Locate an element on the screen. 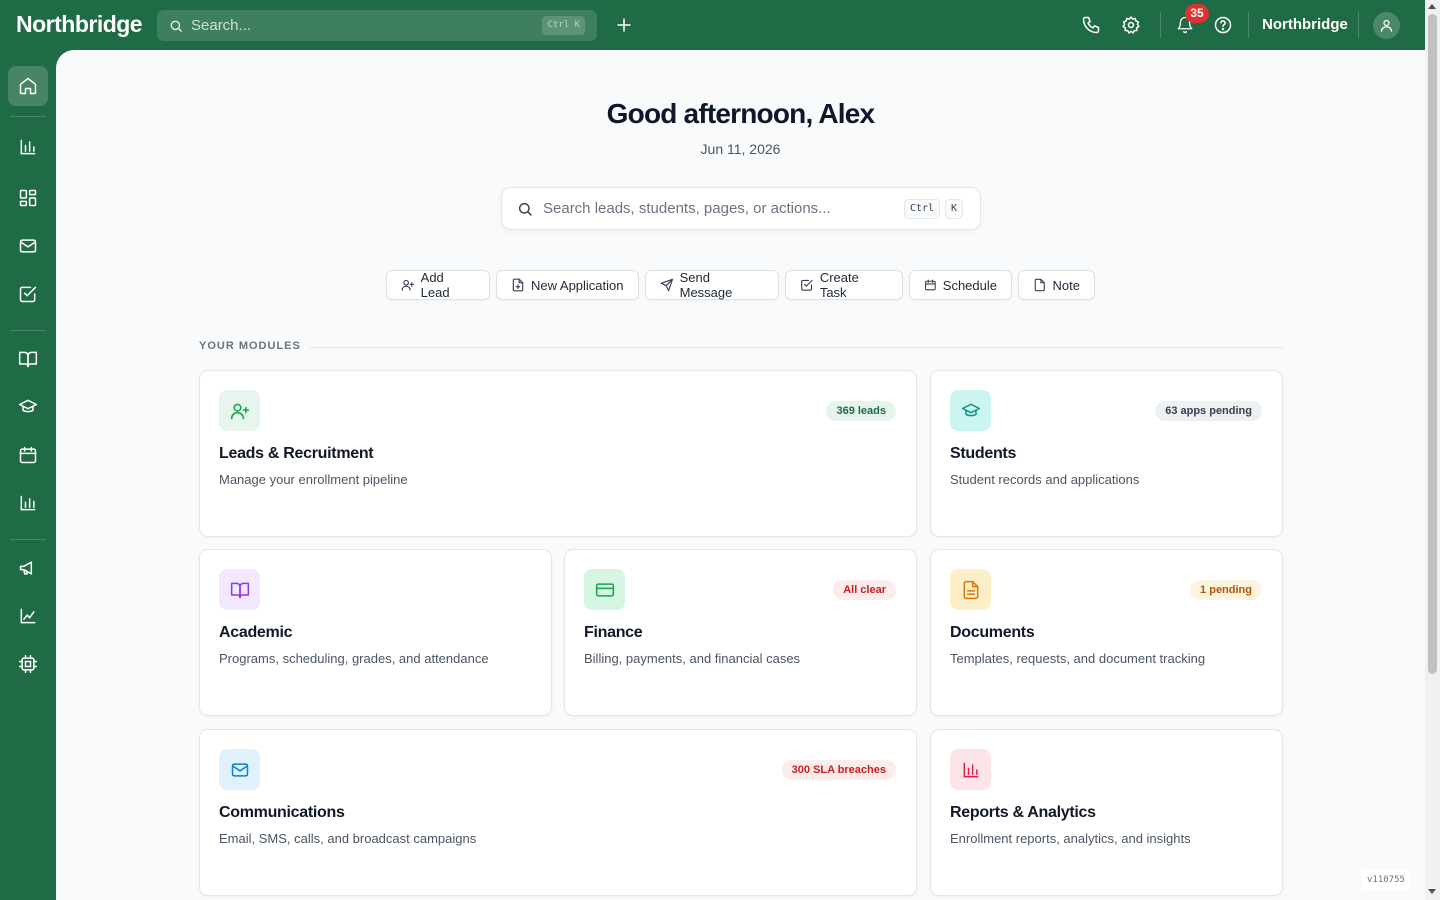  module-description: Manage your enrollment pipeline is located at coordinates (313, 479).